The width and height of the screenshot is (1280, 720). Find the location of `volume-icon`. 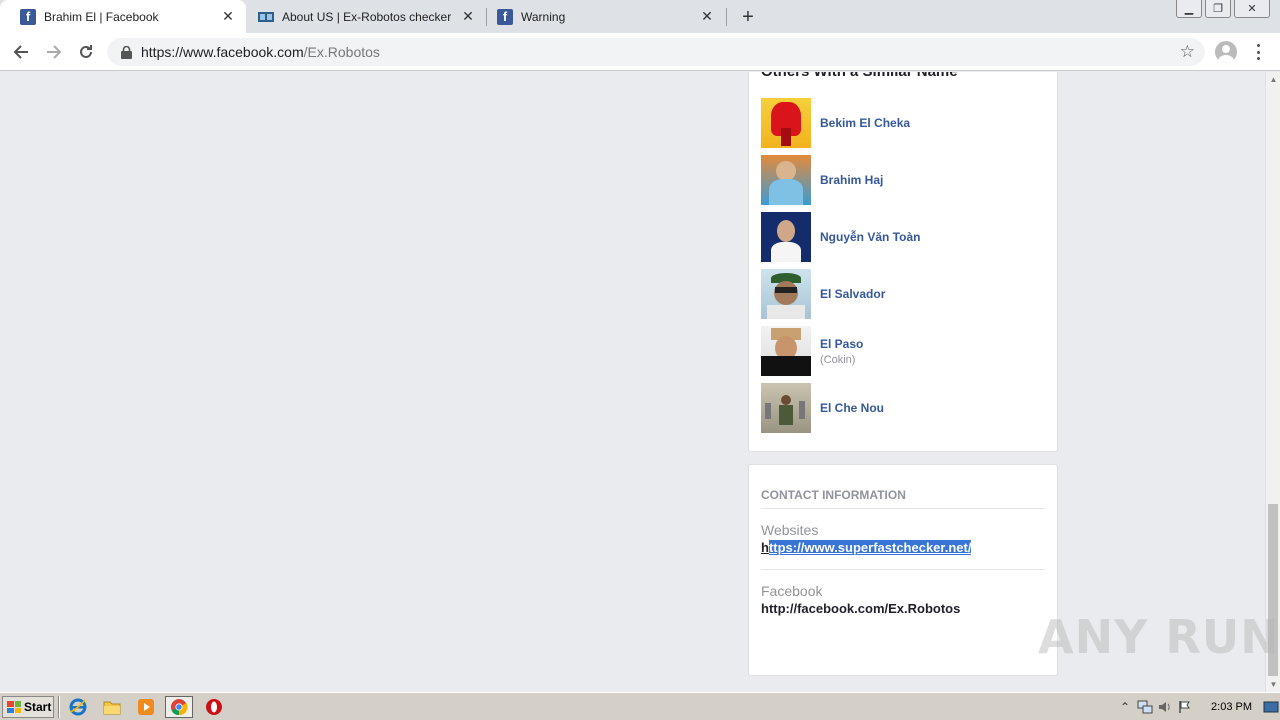

volume-icon is located at coordinates (1165, 707).